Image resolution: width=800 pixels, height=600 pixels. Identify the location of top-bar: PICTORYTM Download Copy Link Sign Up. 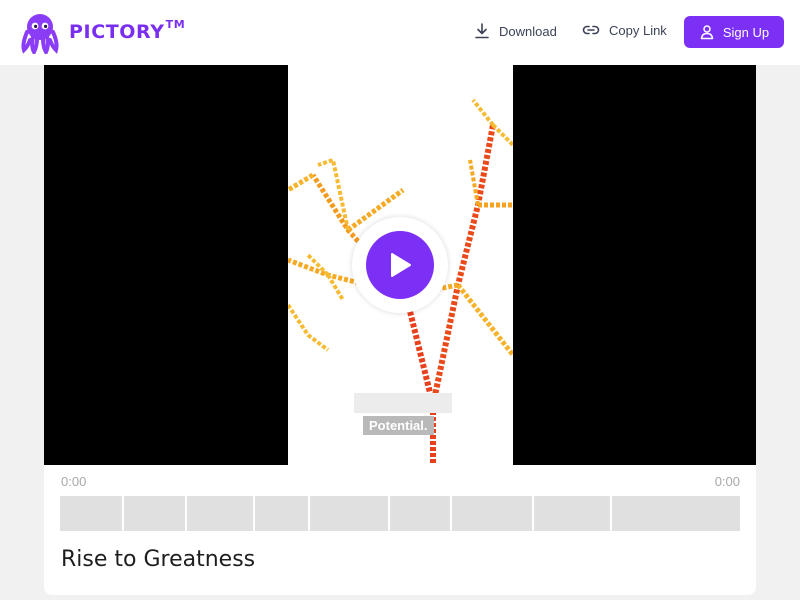
(400, 32).